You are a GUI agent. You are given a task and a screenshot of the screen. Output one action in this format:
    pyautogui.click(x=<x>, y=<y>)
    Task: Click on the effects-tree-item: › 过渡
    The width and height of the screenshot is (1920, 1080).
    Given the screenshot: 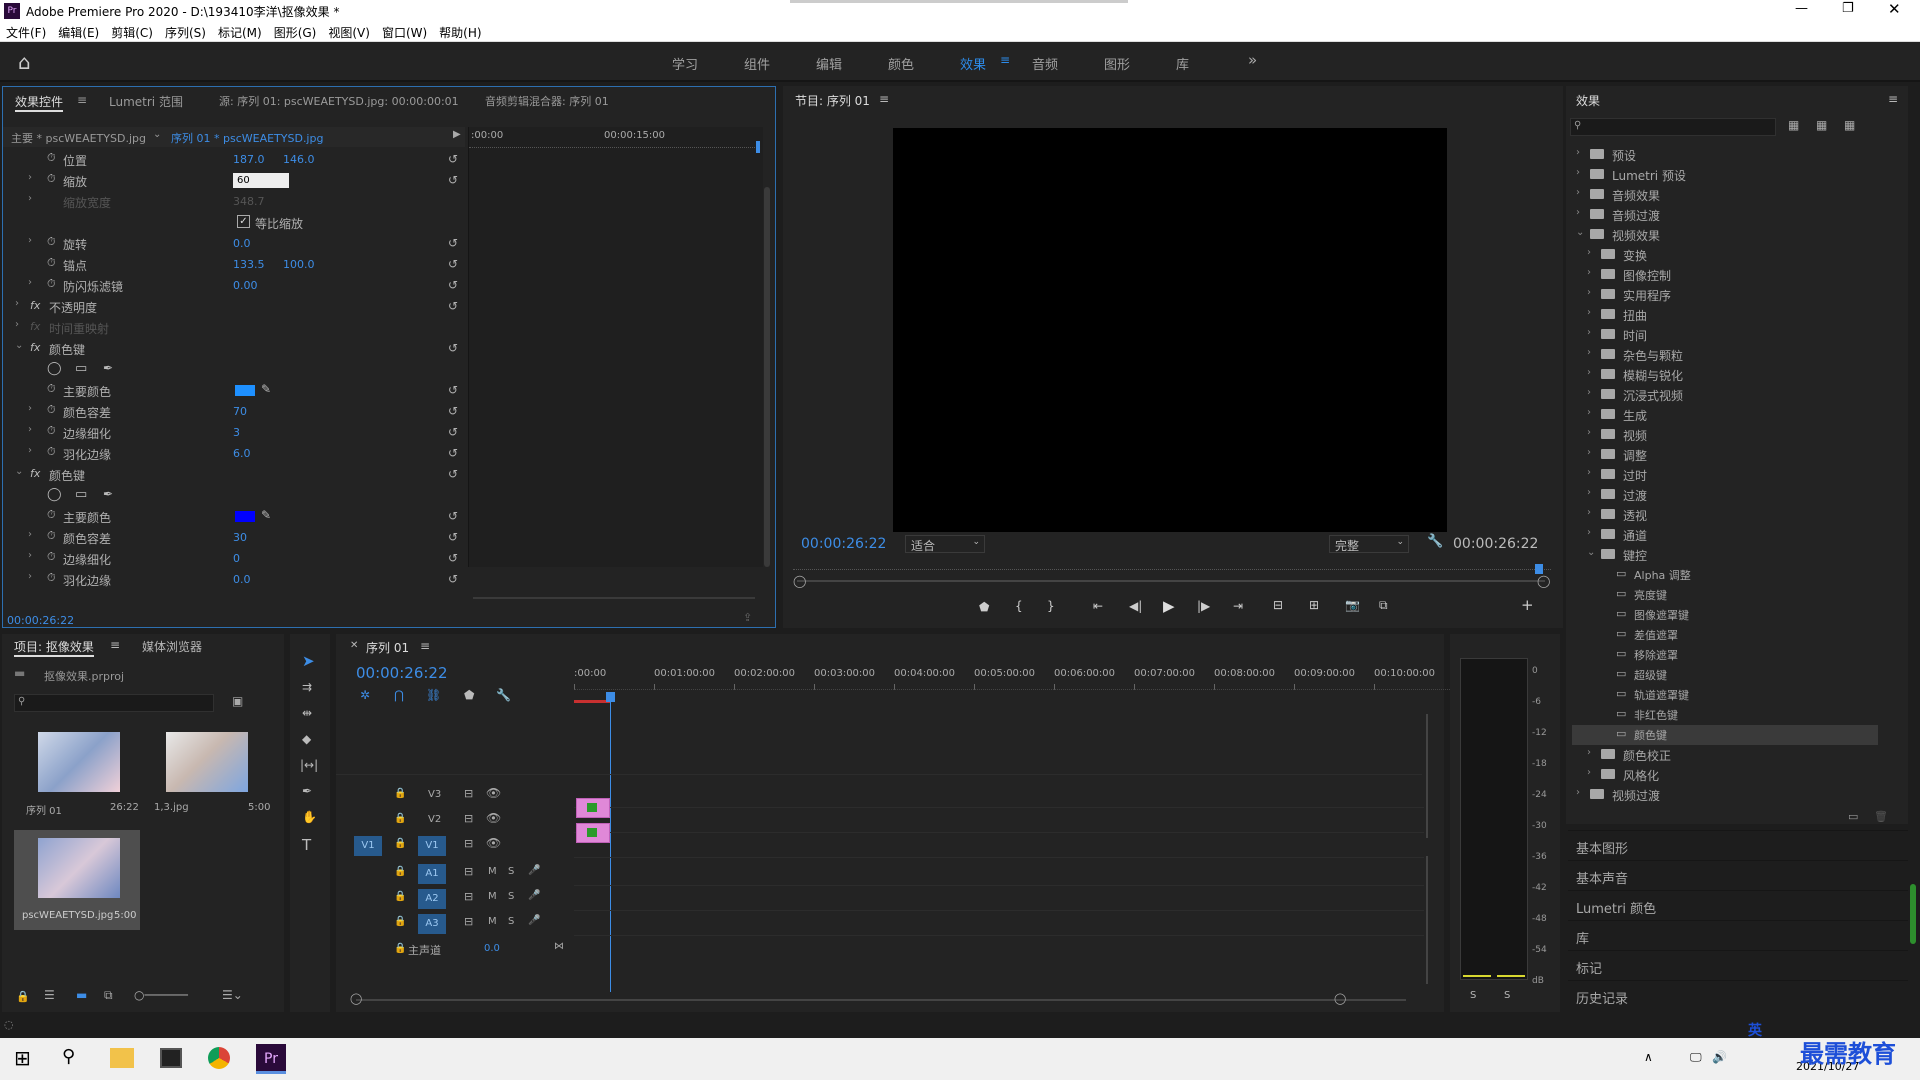 What is the action you would take?
    pyautogui.click(x=1725, y=495)
    